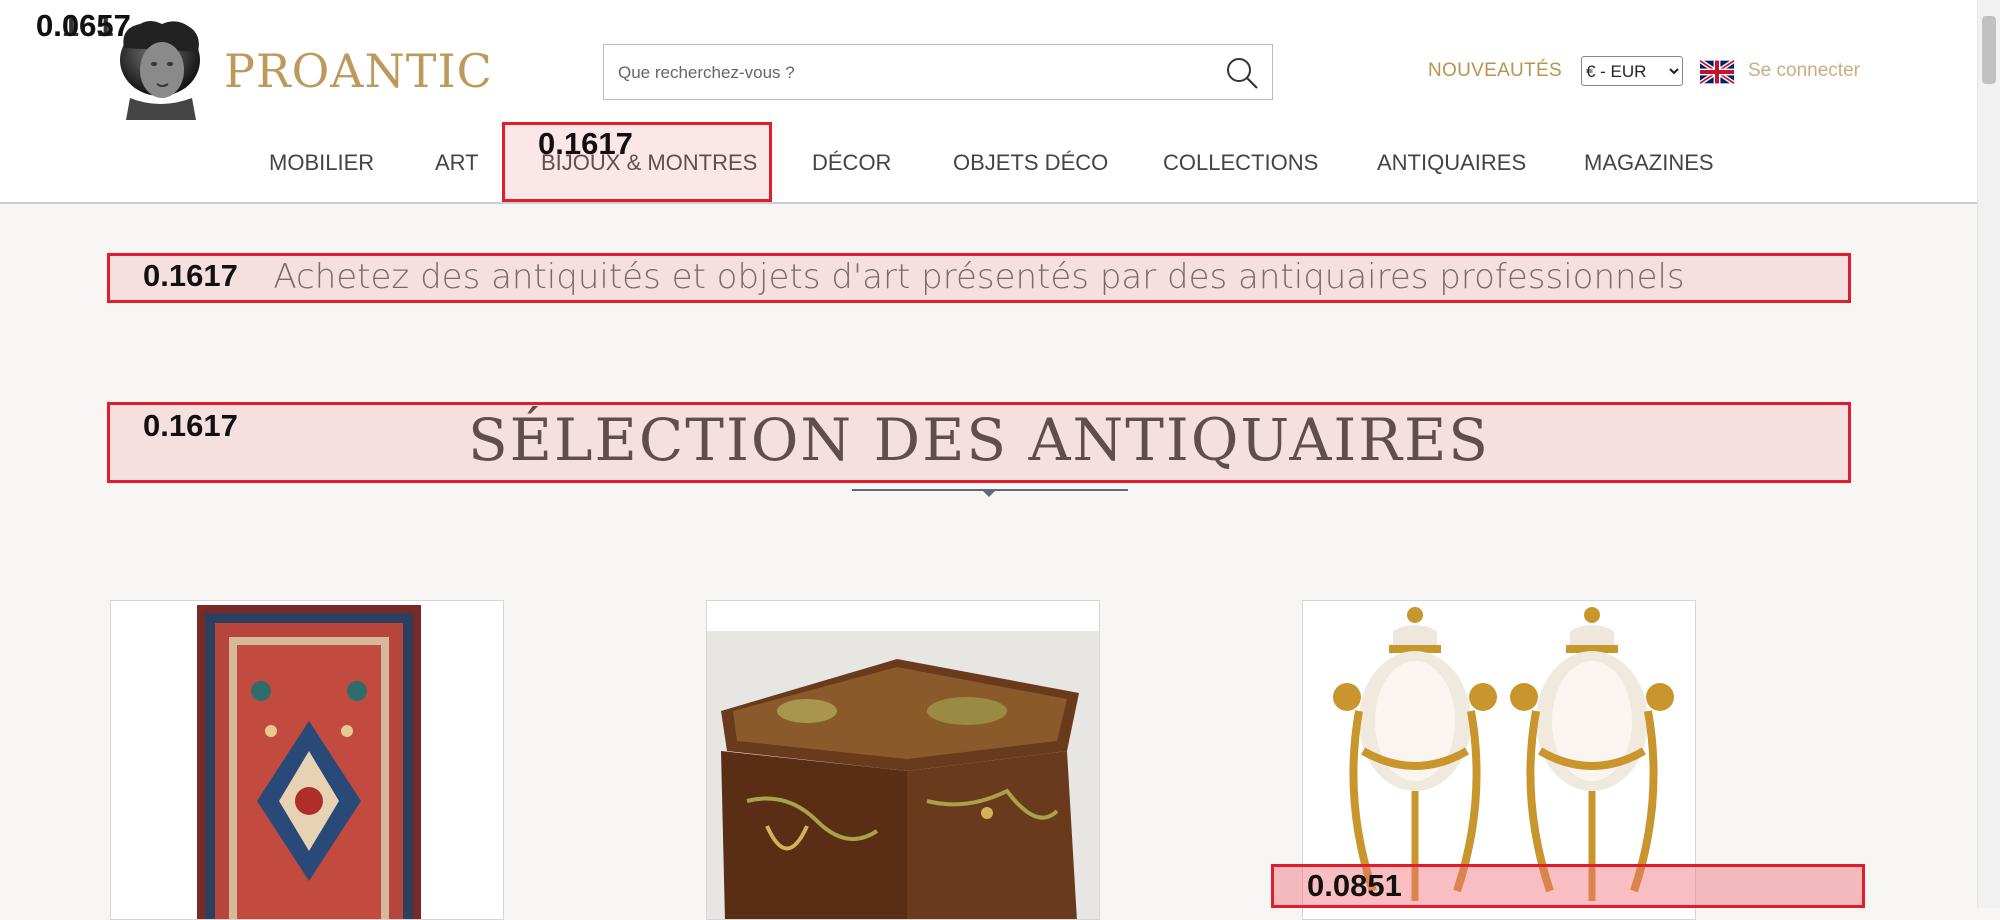 The width and height of the screenshot is (2000, 920). I want to click on nav-item-mobilier: MOBILIER, so click(321, 163).